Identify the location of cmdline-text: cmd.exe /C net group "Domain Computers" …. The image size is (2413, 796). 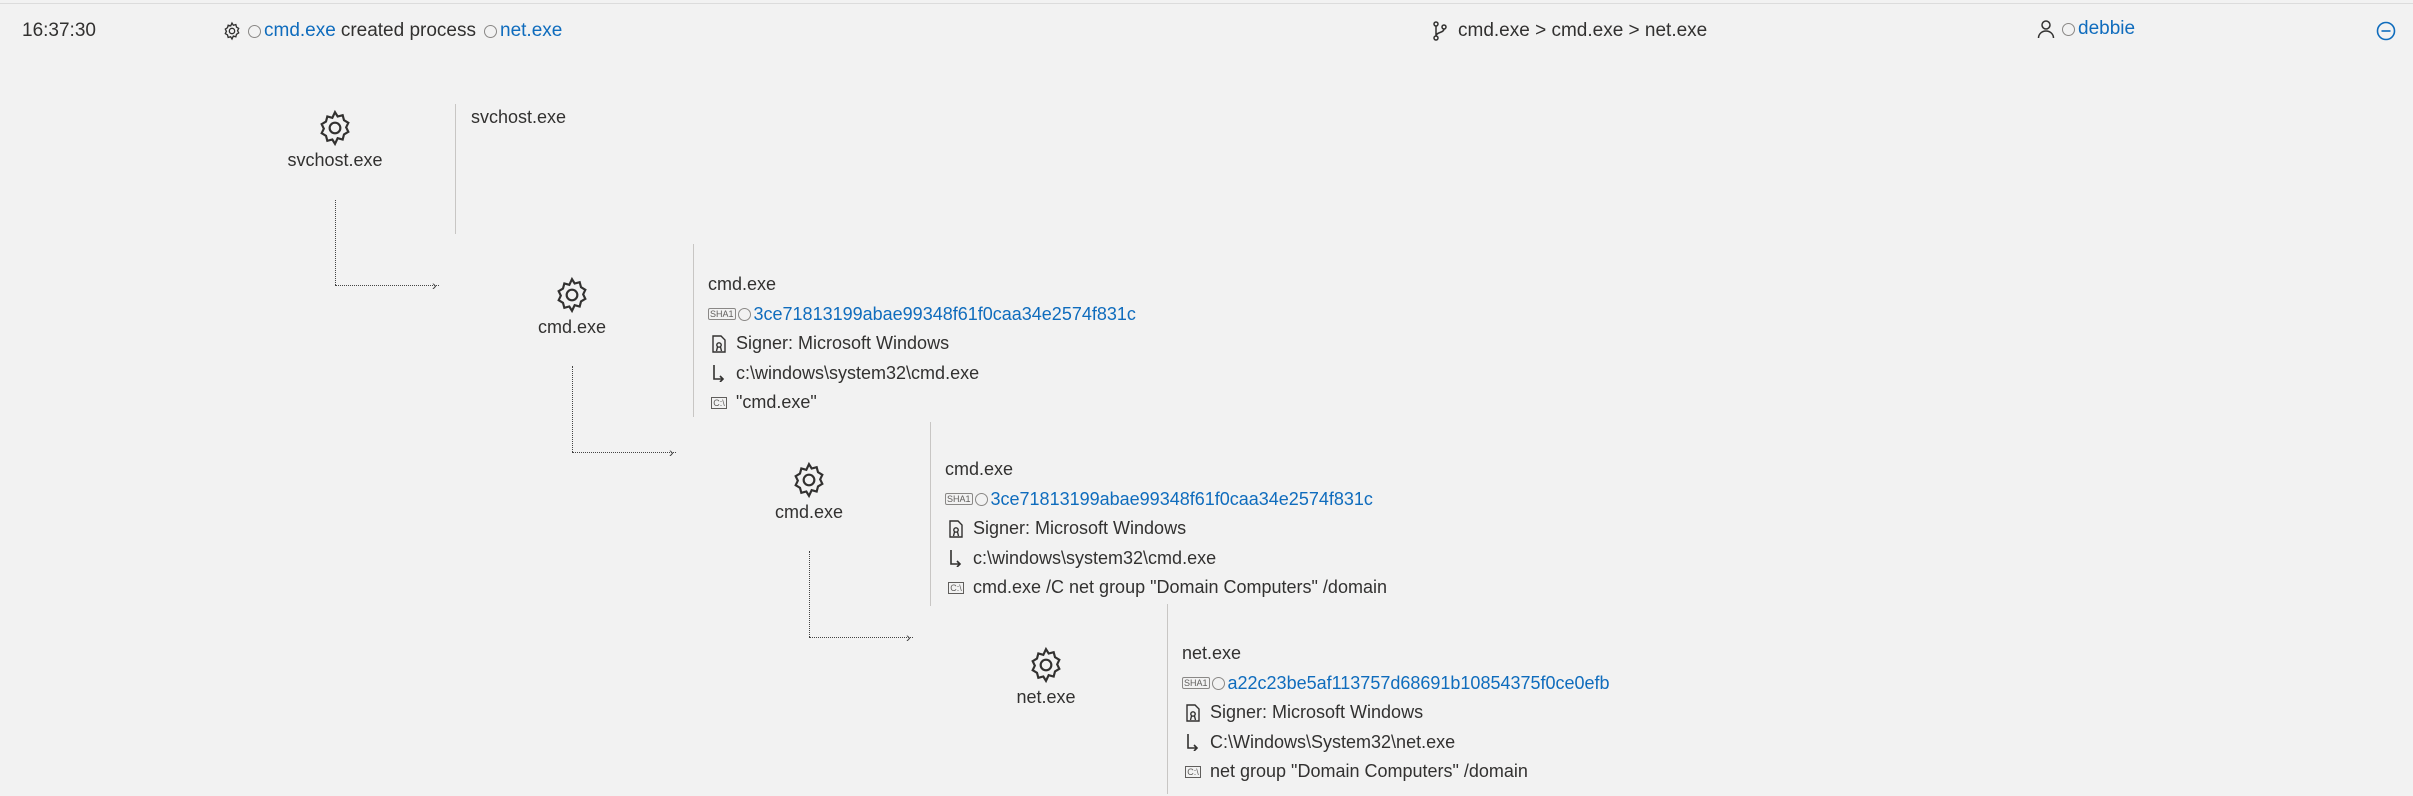
(1180, 587).